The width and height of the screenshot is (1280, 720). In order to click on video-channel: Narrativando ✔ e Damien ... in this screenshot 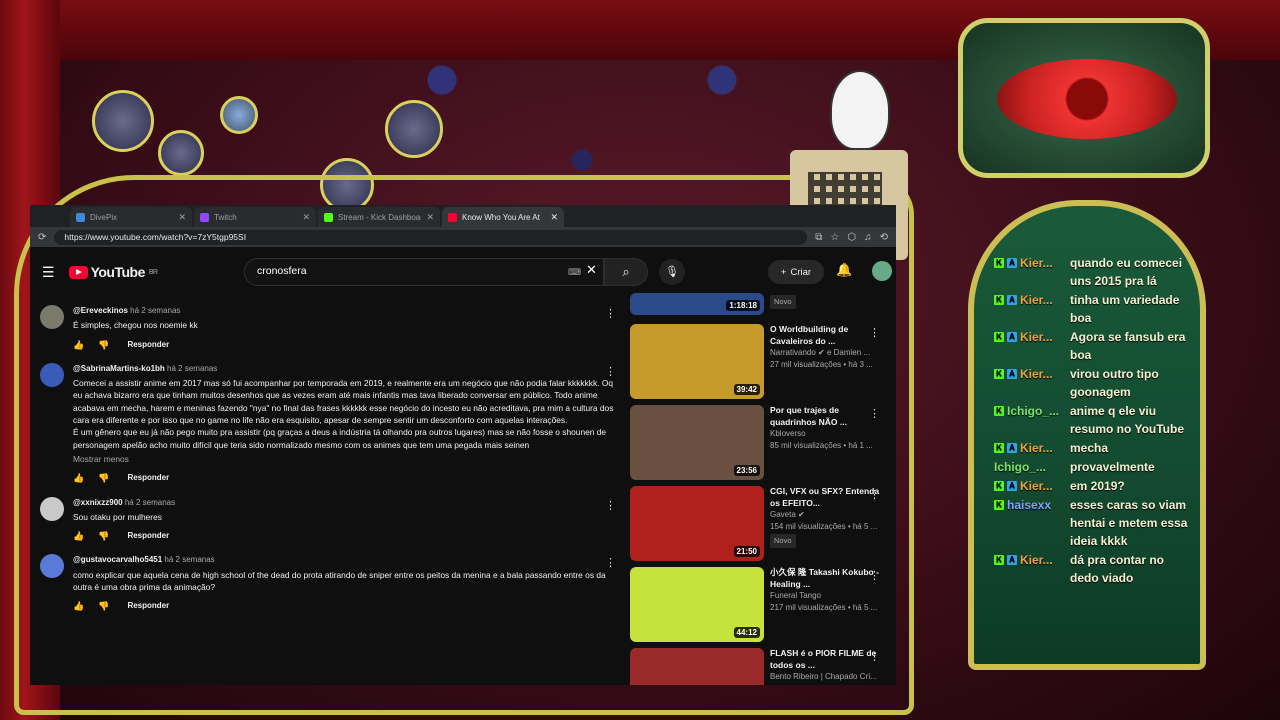, I will do `click(825, 353)`.